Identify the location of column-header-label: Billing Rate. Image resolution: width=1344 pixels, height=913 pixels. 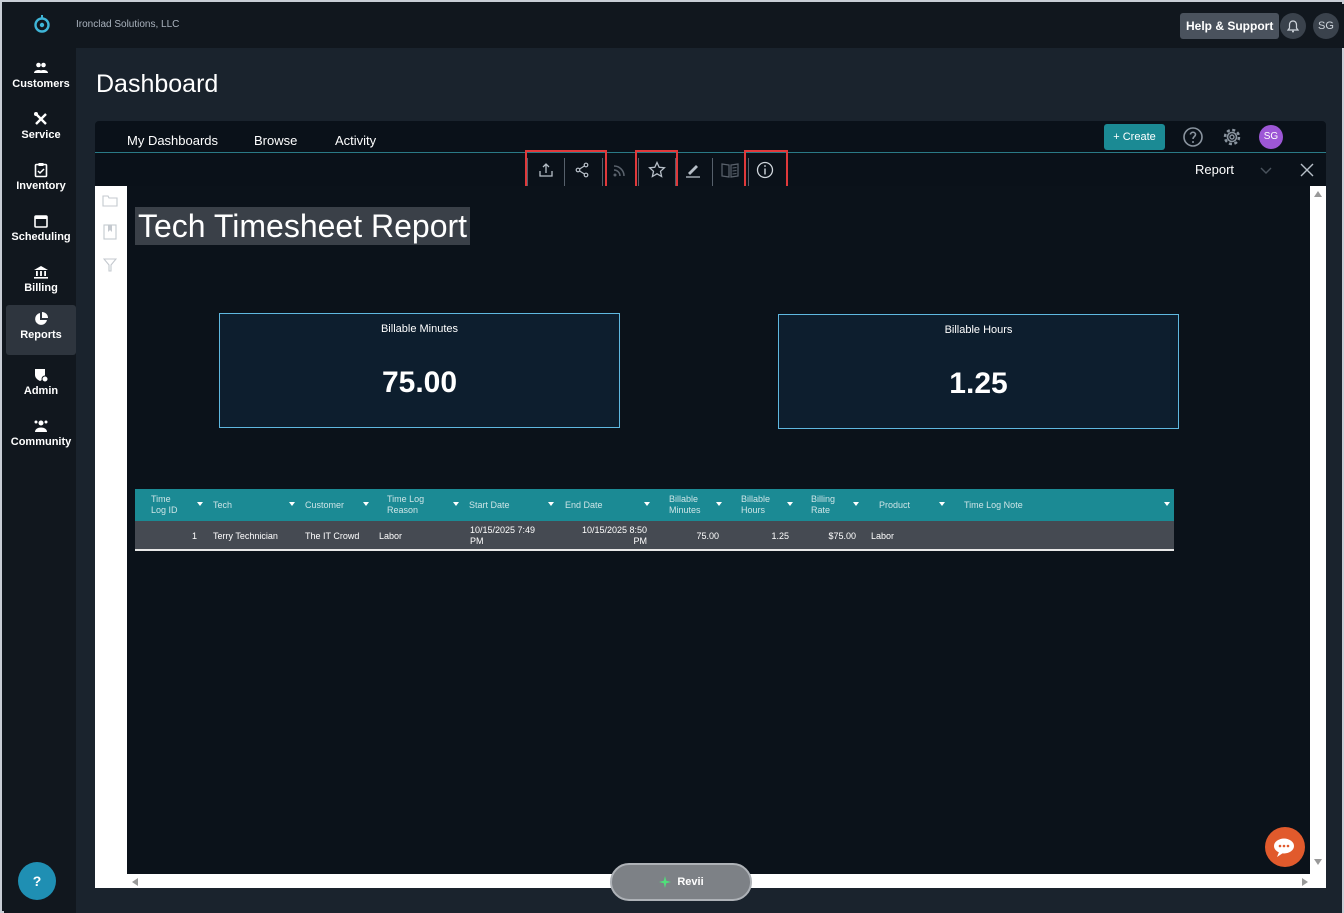
(823, 504).